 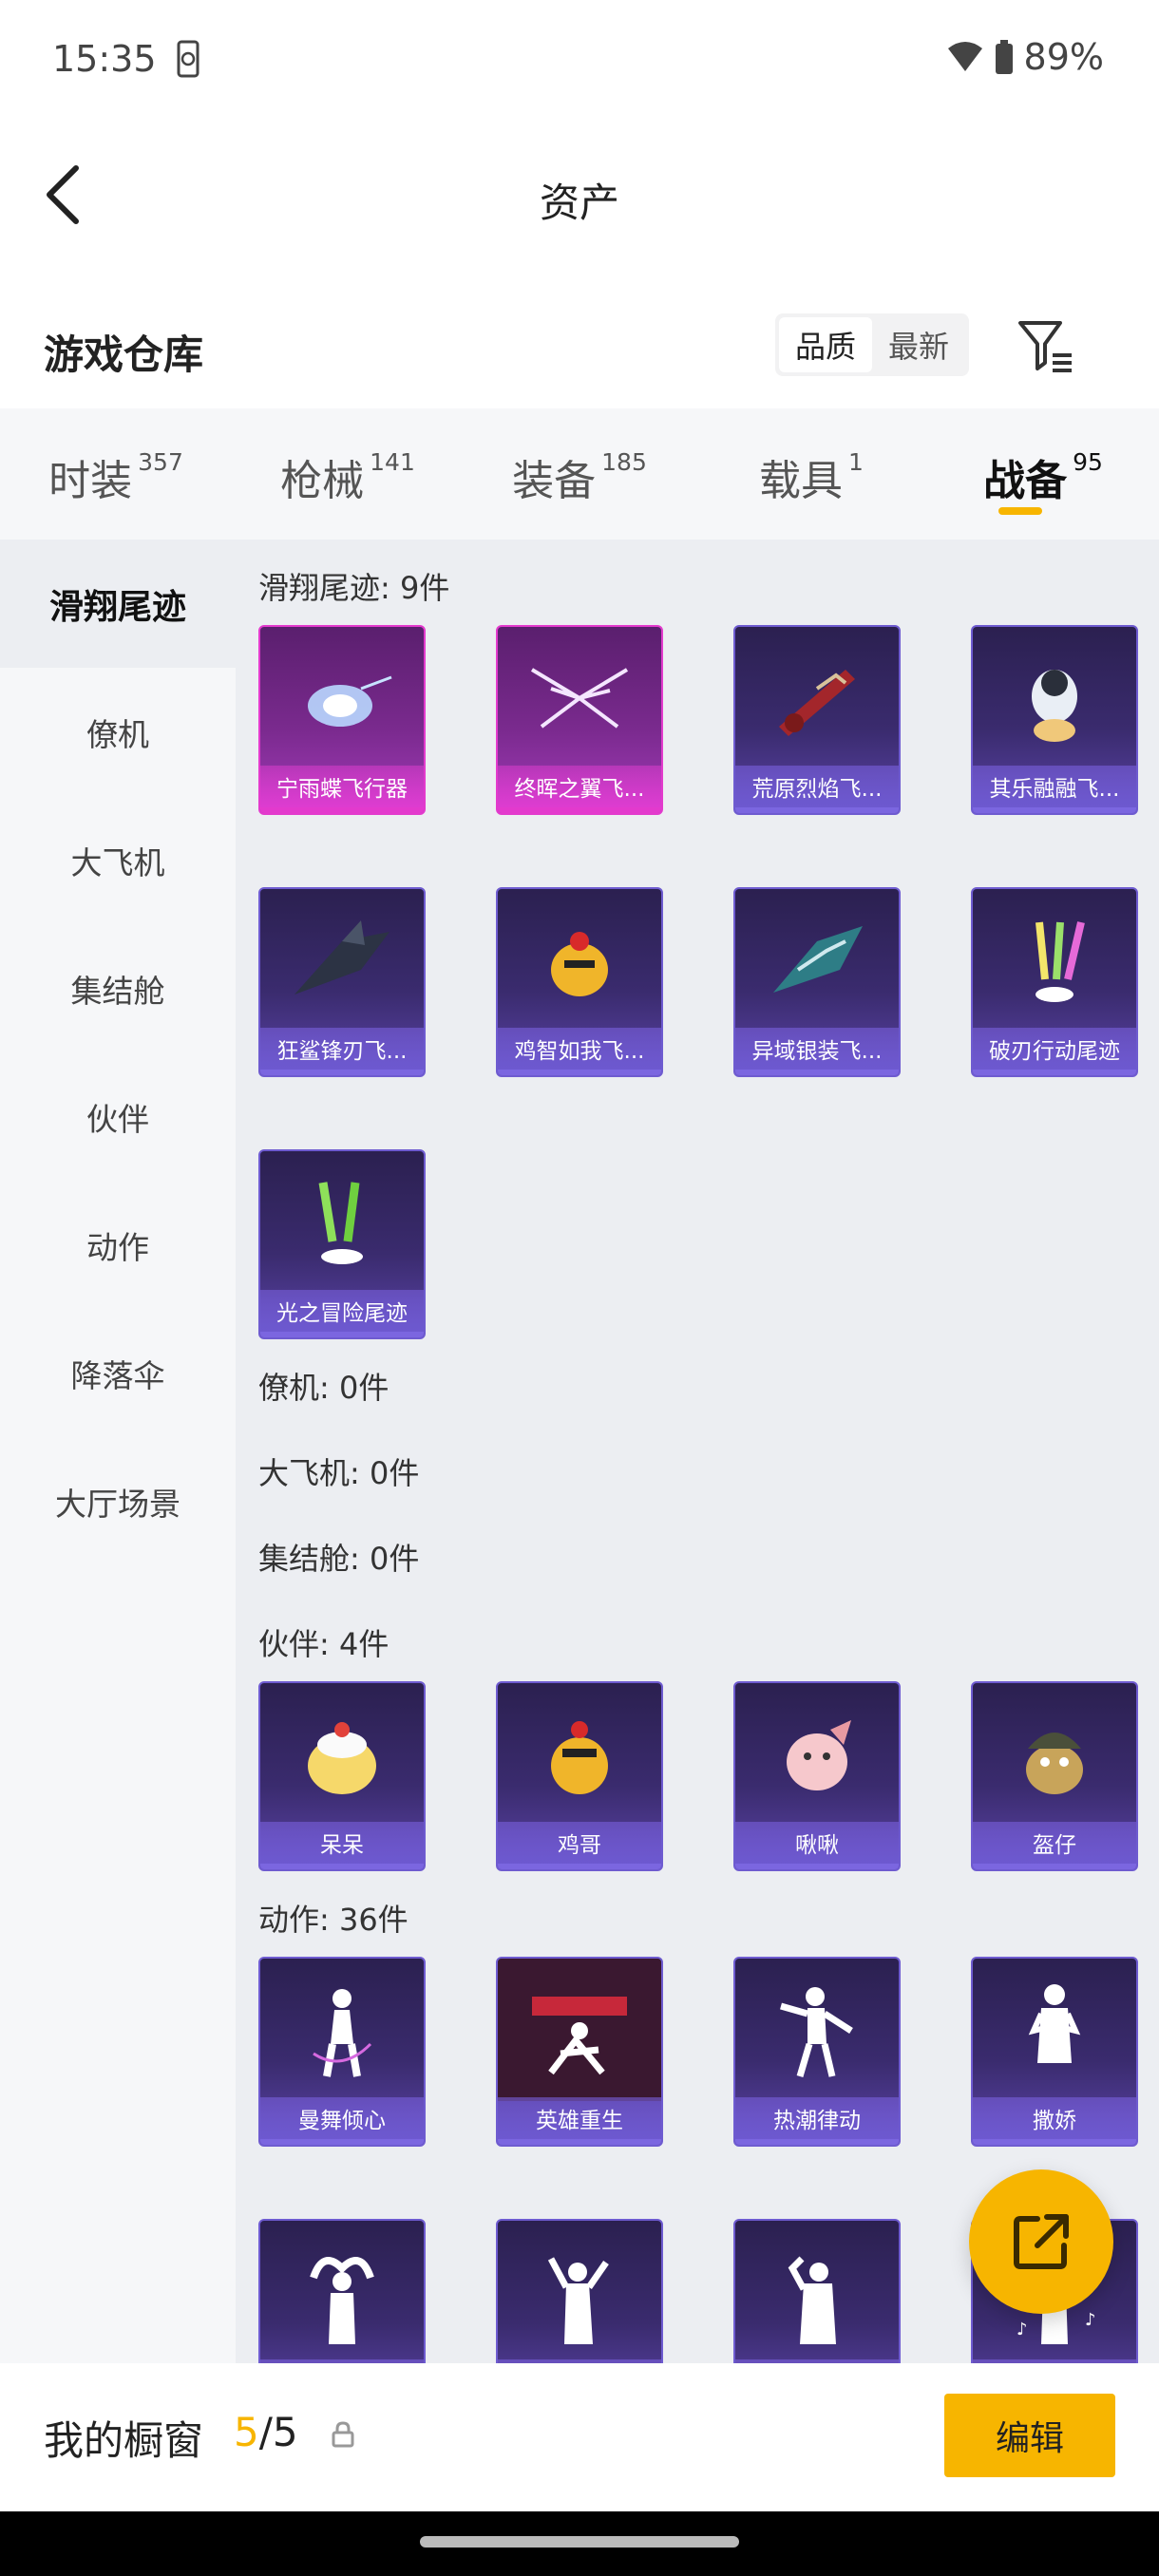 I want to click on header: 资产, so click(x=579, y=194).